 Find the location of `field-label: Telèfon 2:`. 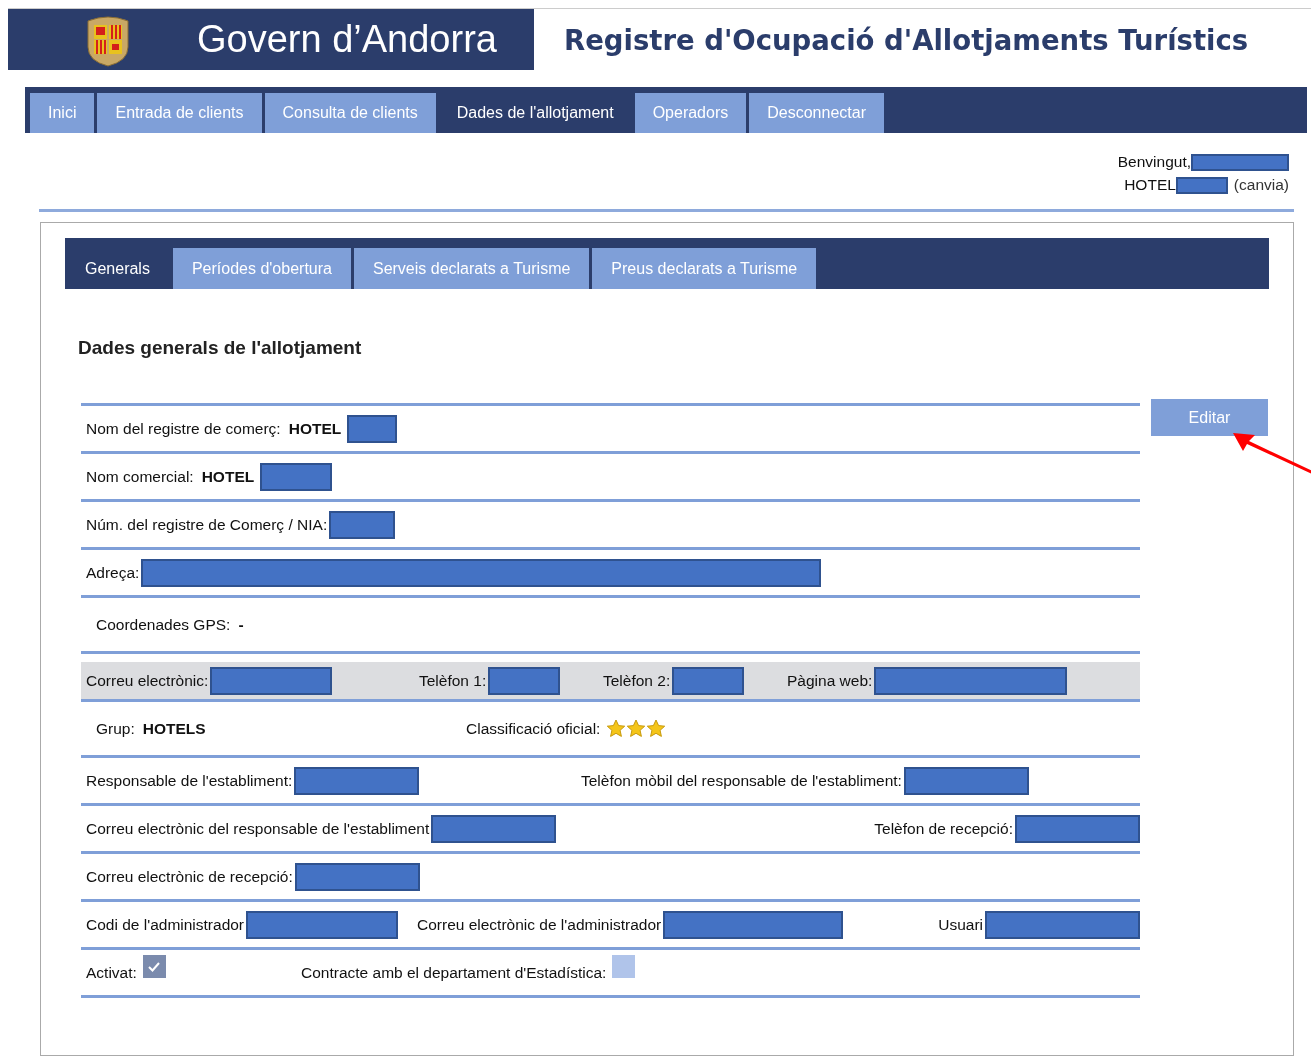

field-label: Telèfon 2: is located at coordinates (637, 680).